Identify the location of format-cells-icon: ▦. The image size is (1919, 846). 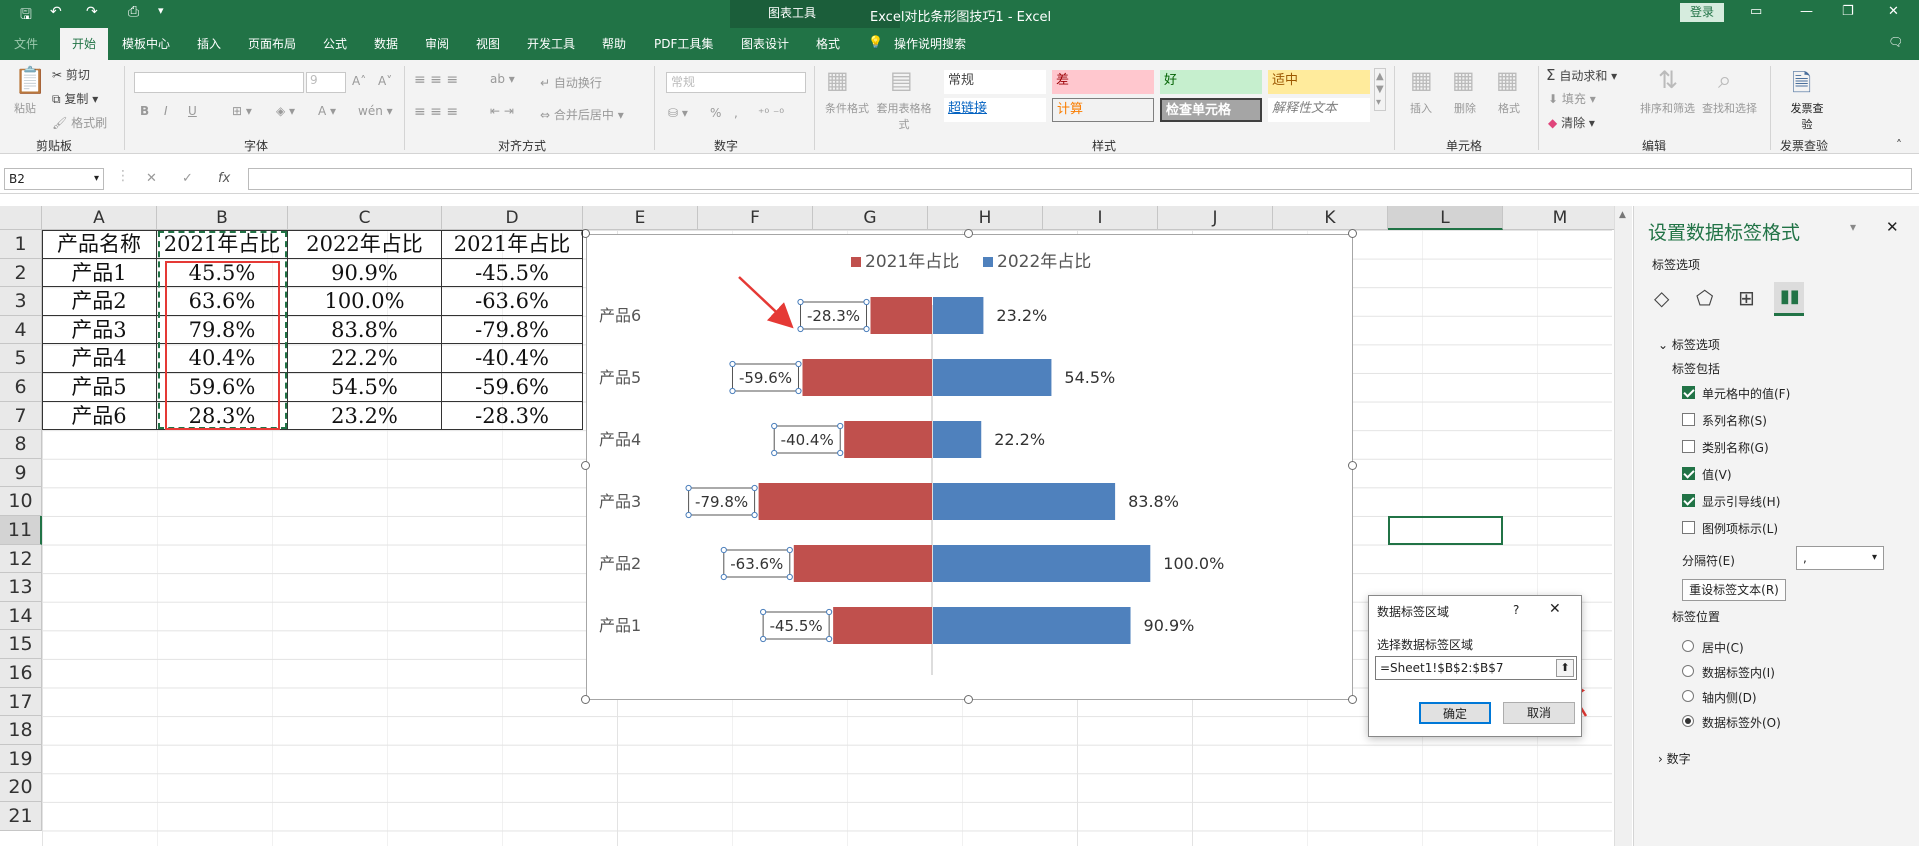
(1507, 80).